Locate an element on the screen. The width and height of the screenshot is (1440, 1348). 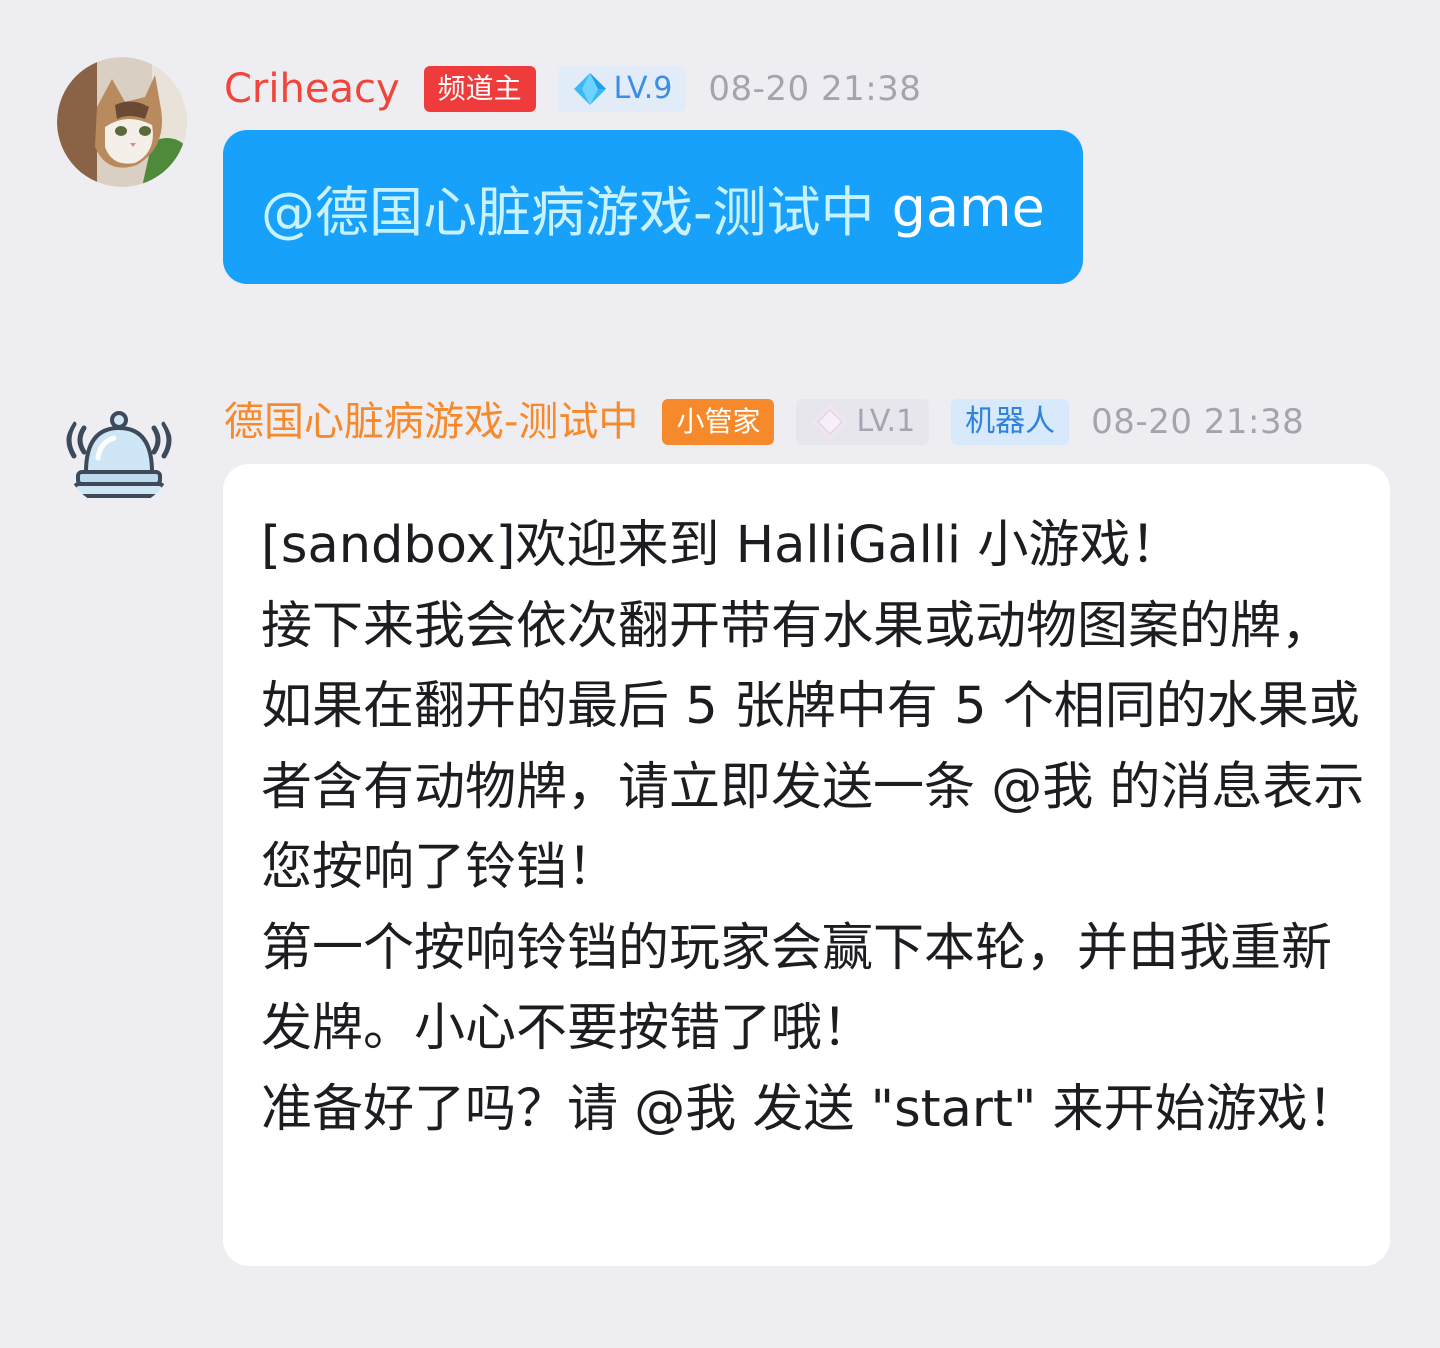
timestamp: 08-20 21:38 is located at coordinates (1198, 422).